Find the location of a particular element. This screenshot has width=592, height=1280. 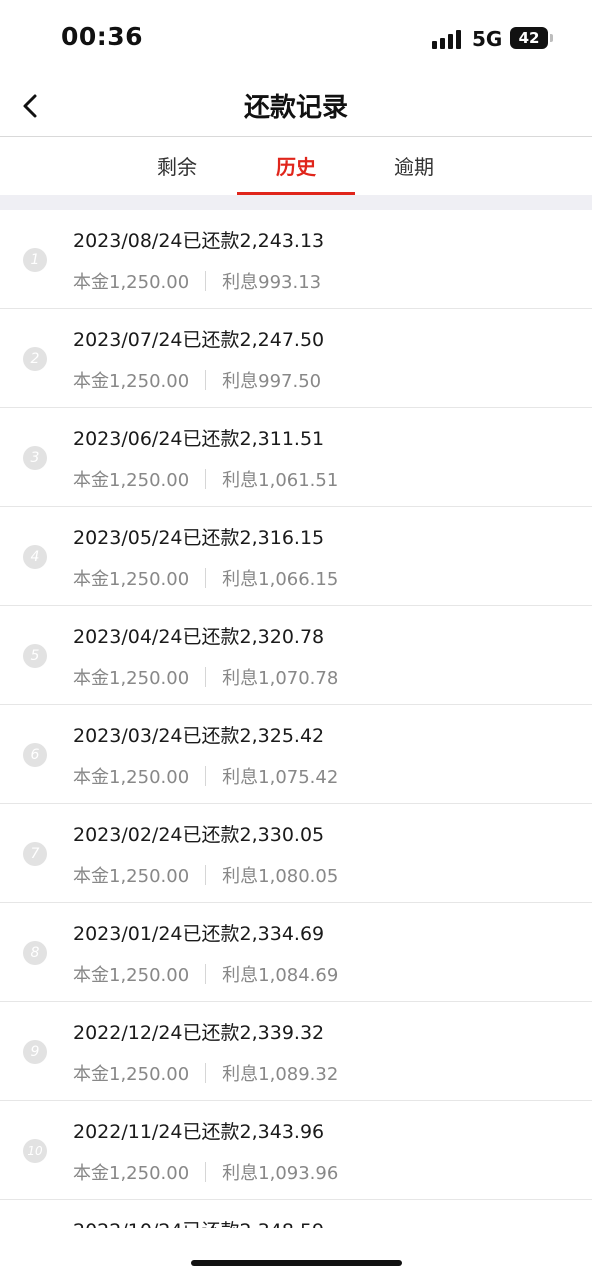

interest: 利息1,070.78 is located at coordinates (280, 678).